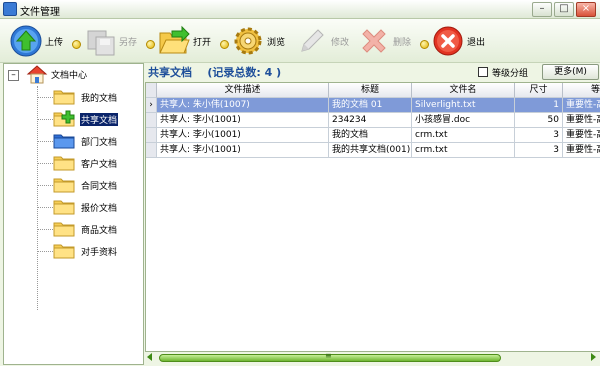 This screenshot has height=366, width=600. What do you see at coordinates (248, 41) in the screenshot?
I see `gear-icon` at bounding box center [248, 41].